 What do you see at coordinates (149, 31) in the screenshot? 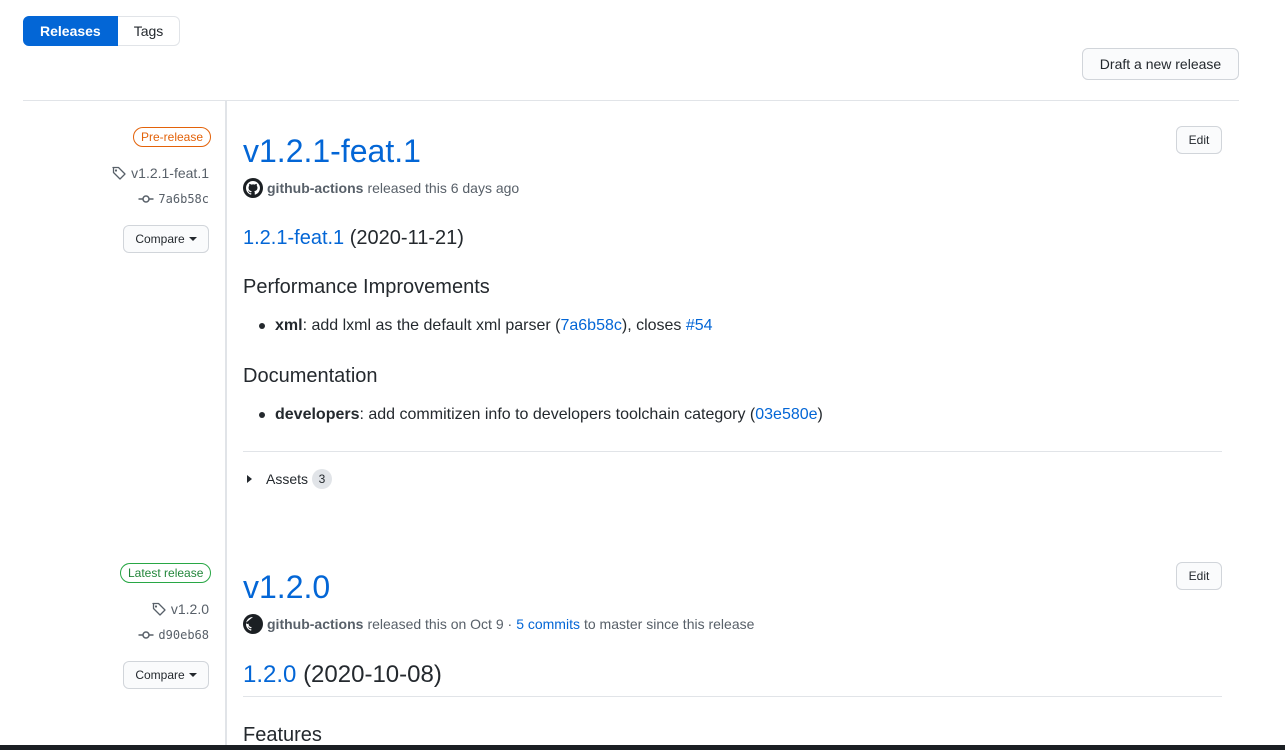
I see `tab-tags: Tags` at bounding box center [149, 31].